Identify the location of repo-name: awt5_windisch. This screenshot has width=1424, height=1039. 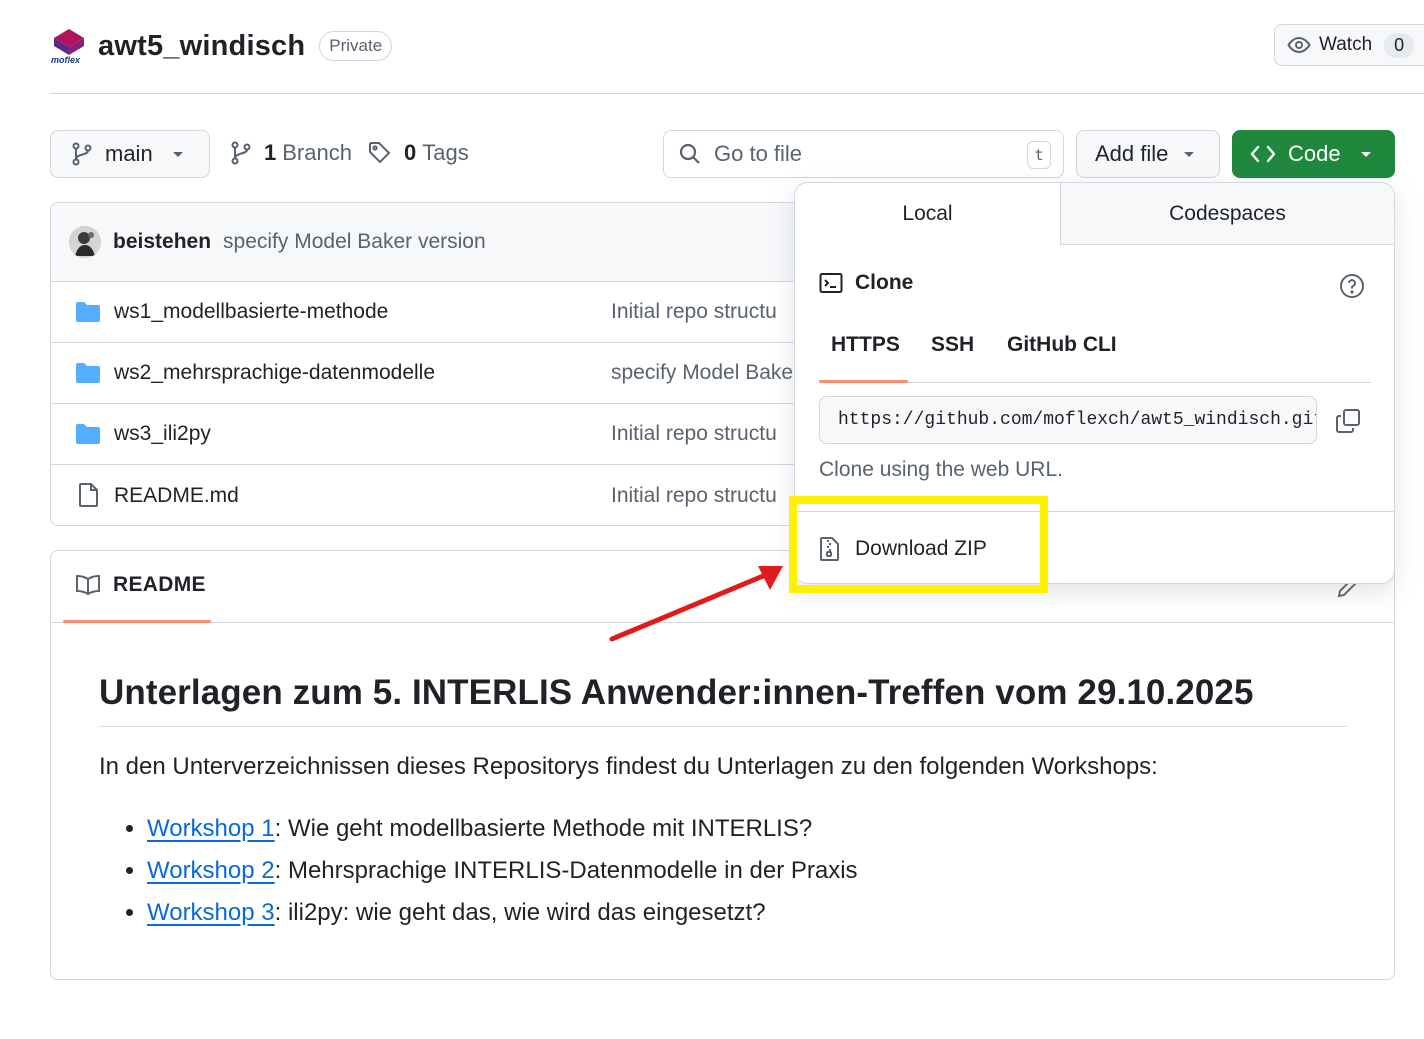
(201, 46).